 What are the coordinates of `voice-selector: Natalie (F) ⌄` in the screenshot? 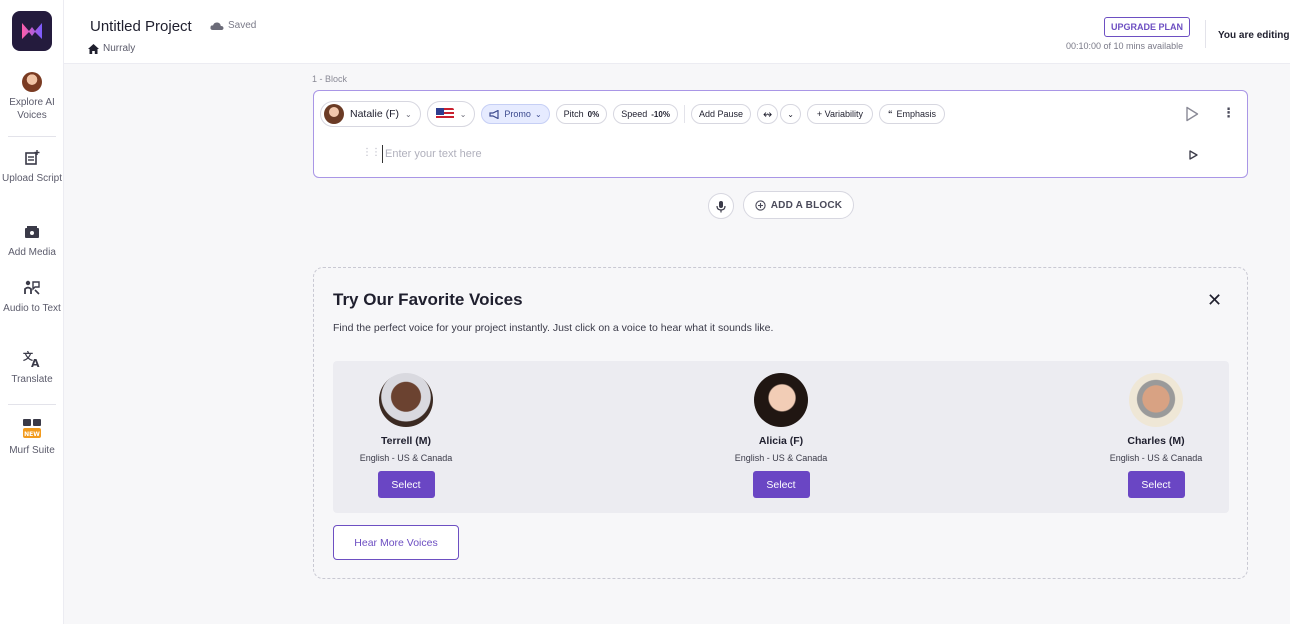 It's located at (370, 114).